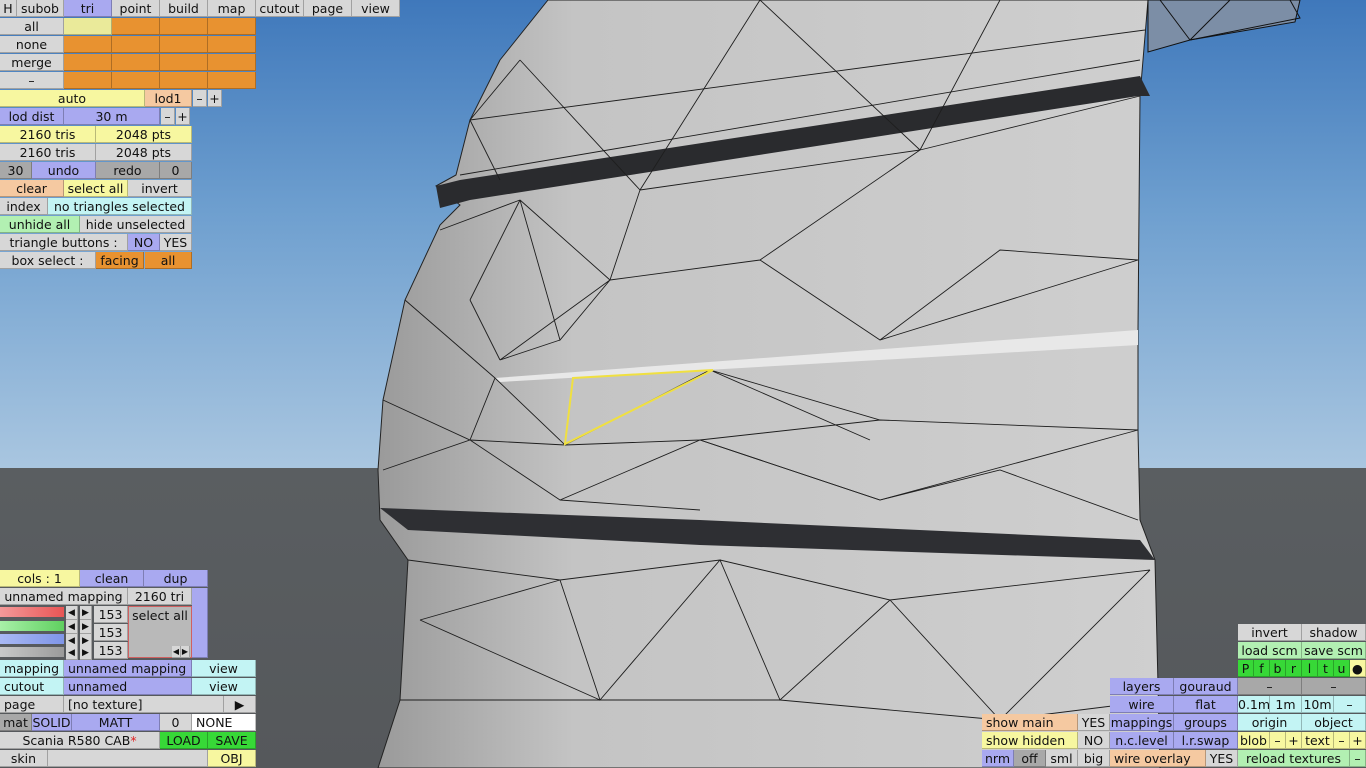 The width and height of the screenshot is (1366, 768). I want to click on flag-b: b, so click(1278, 668).